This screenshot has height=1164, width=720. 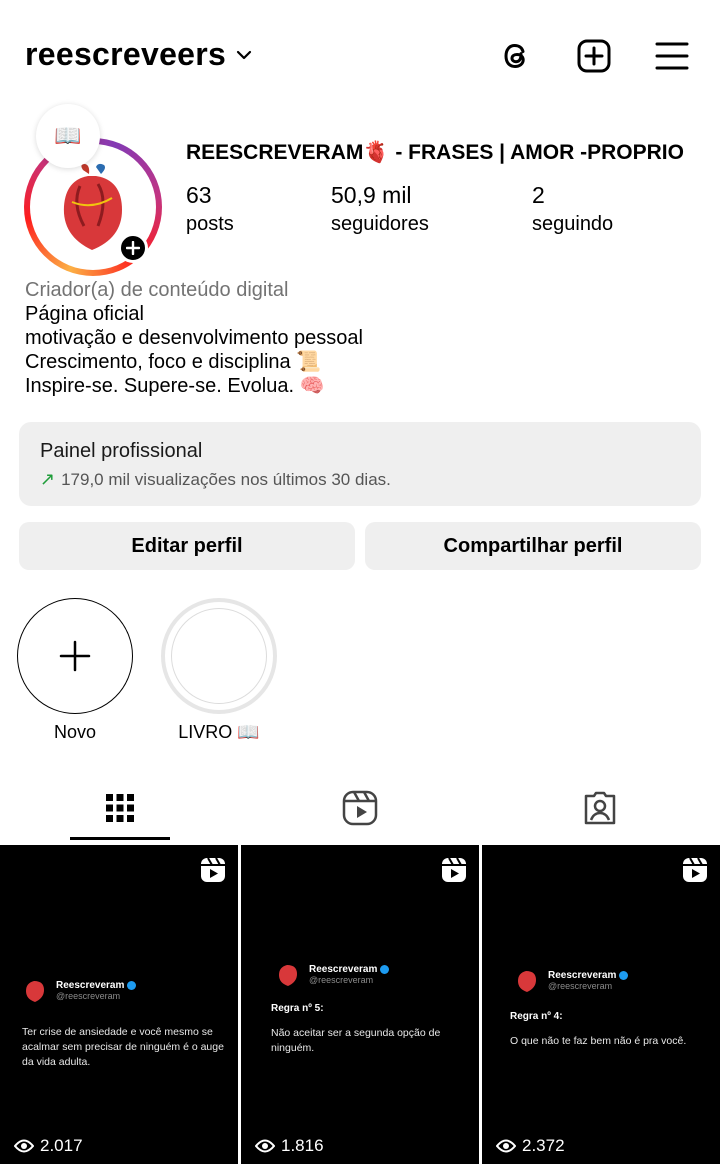 I want to click on book-icon: 📖, so click(x=68, y=135).